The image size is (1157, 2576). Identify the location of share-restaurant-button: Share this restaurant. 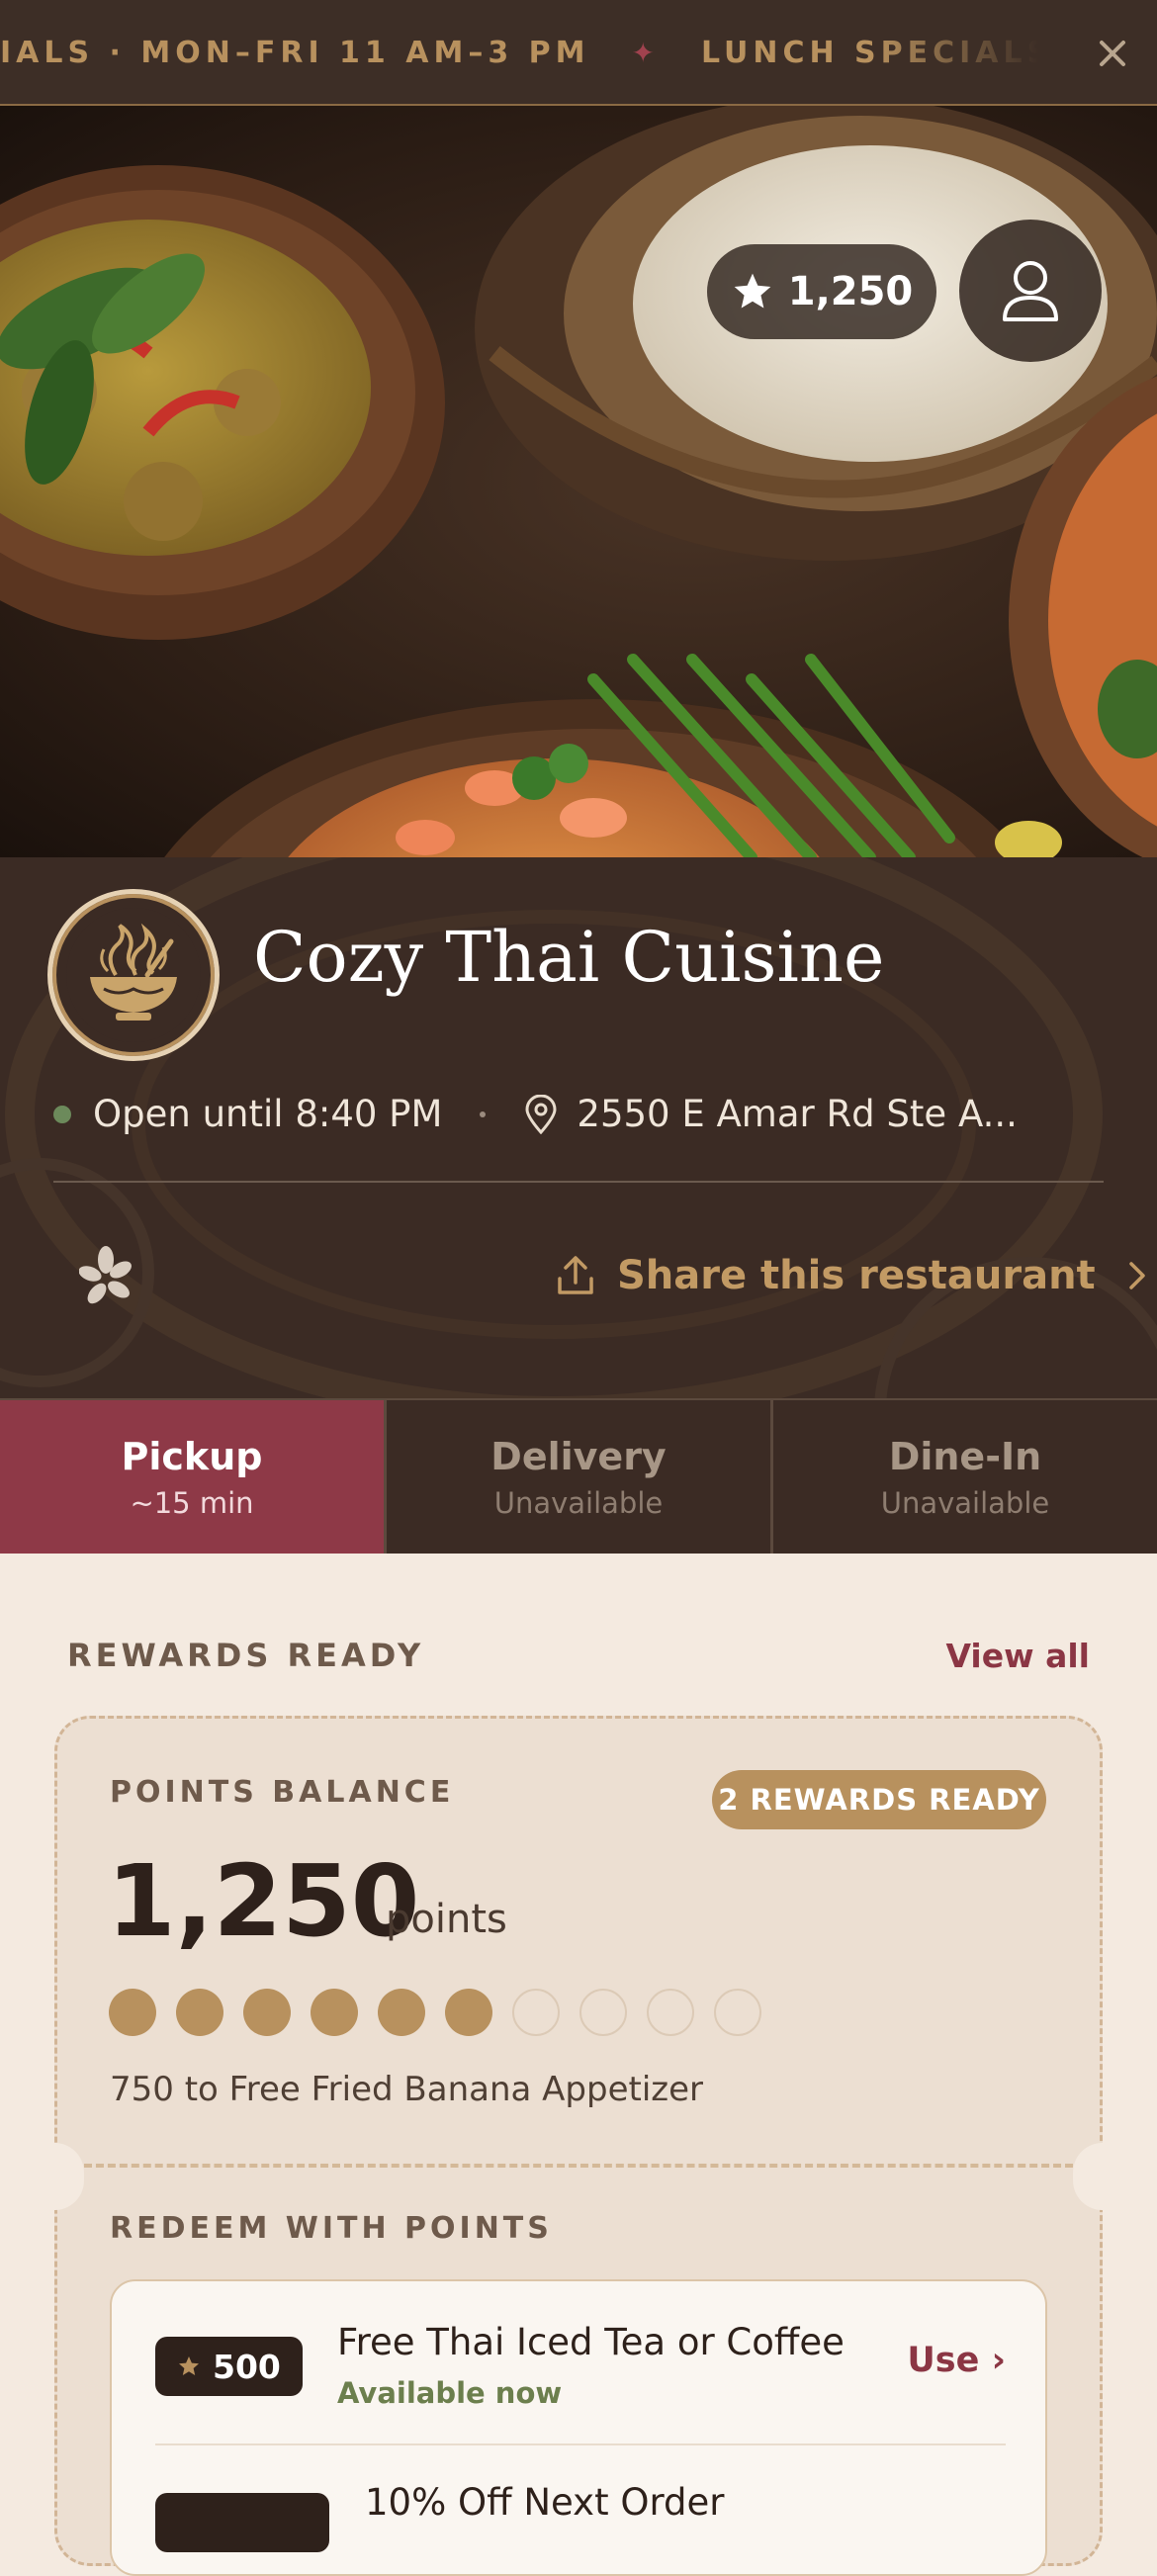
(851, 1275).